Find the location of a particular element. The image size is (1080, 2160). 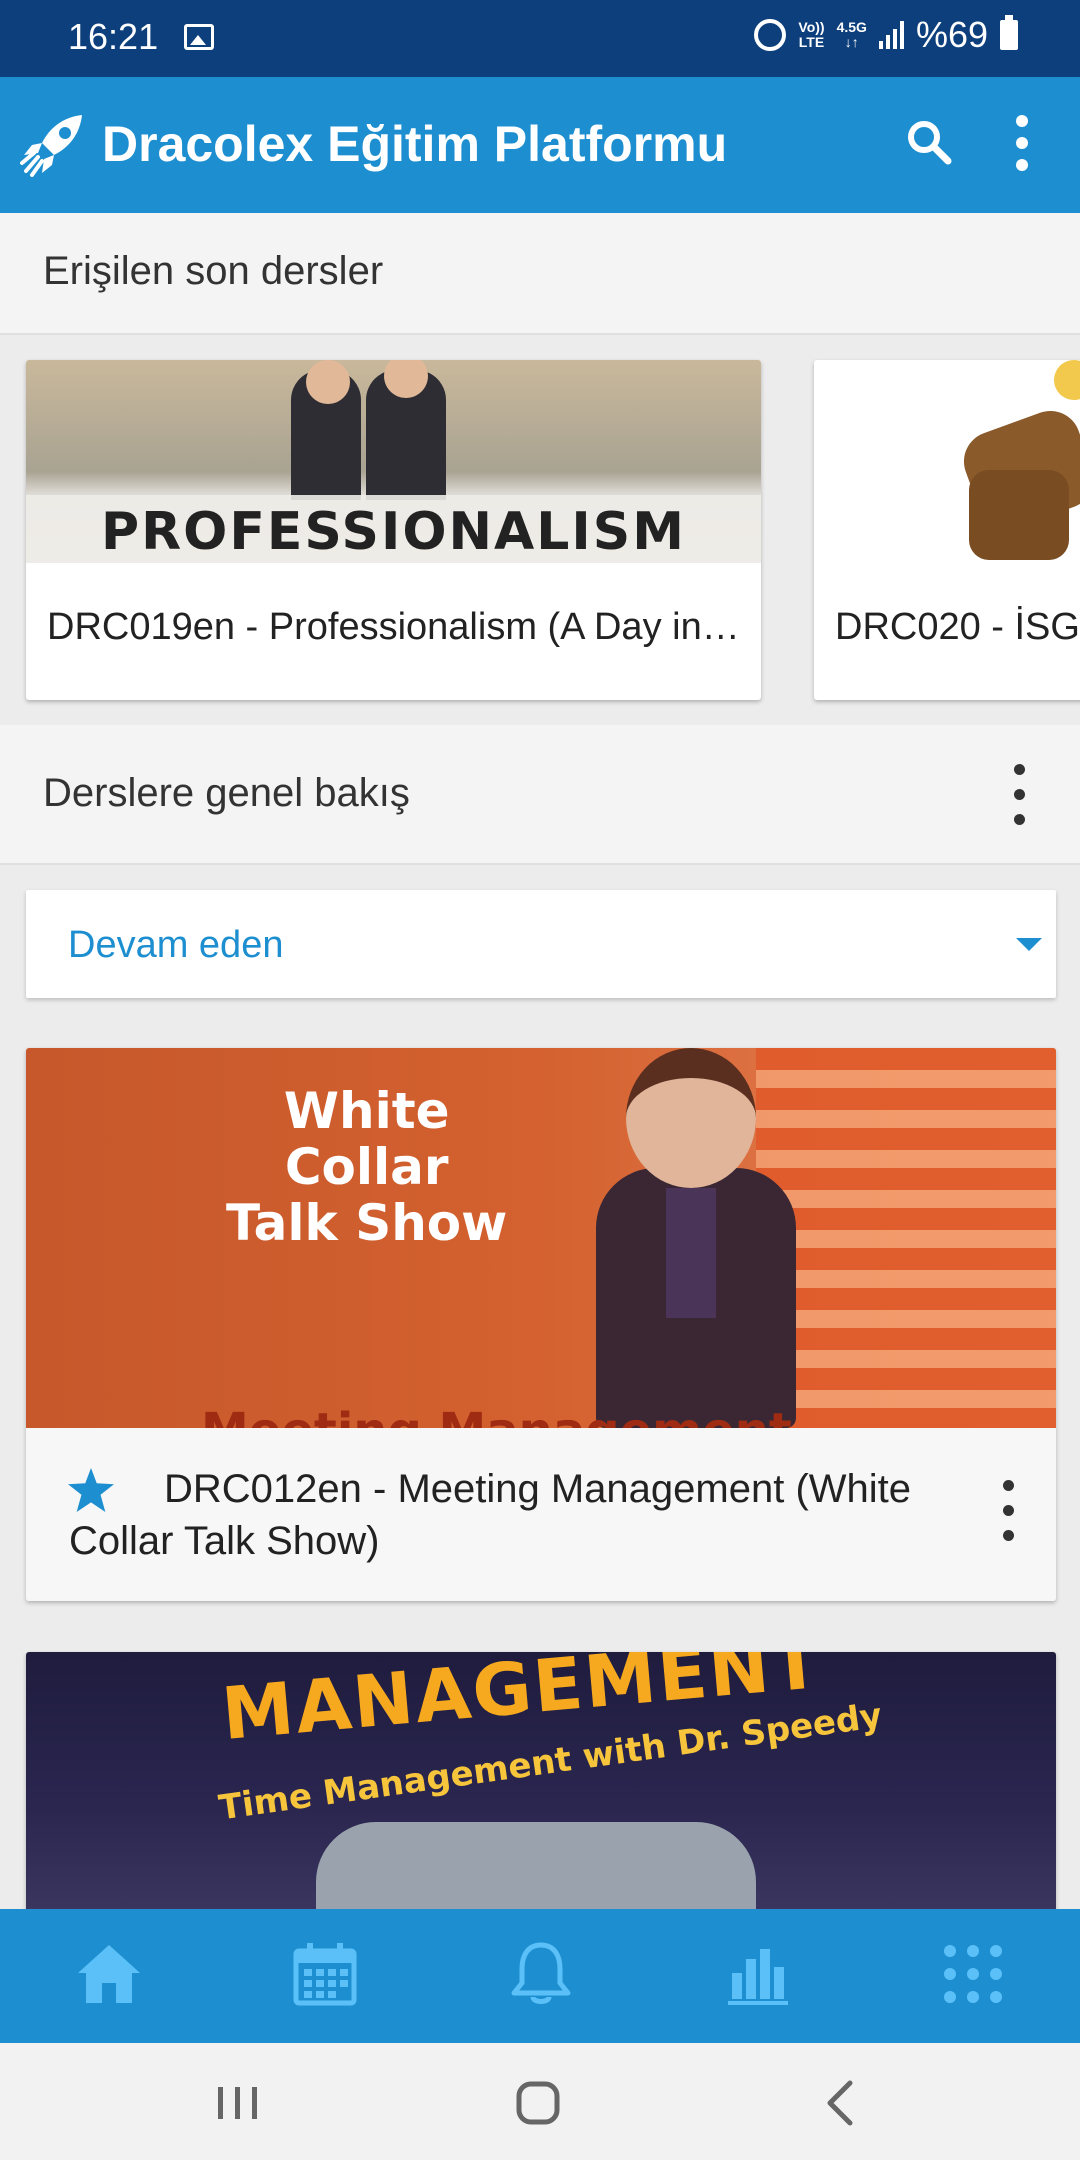

course-overview-header: Derslere genel bakış is located at coordinates (540, 795).